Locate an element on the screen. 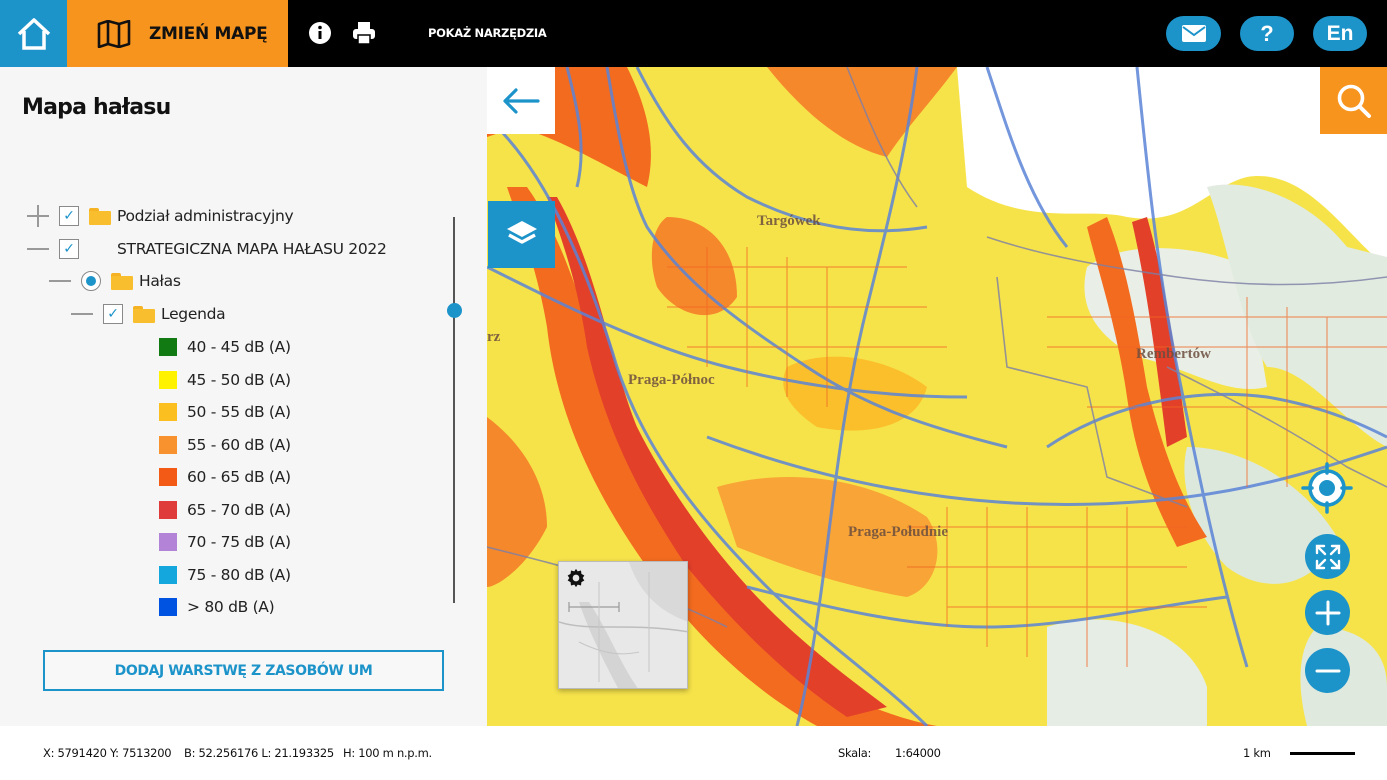  legend-item: 40 - 45 dB (A) is located at coordinates (225, 347).